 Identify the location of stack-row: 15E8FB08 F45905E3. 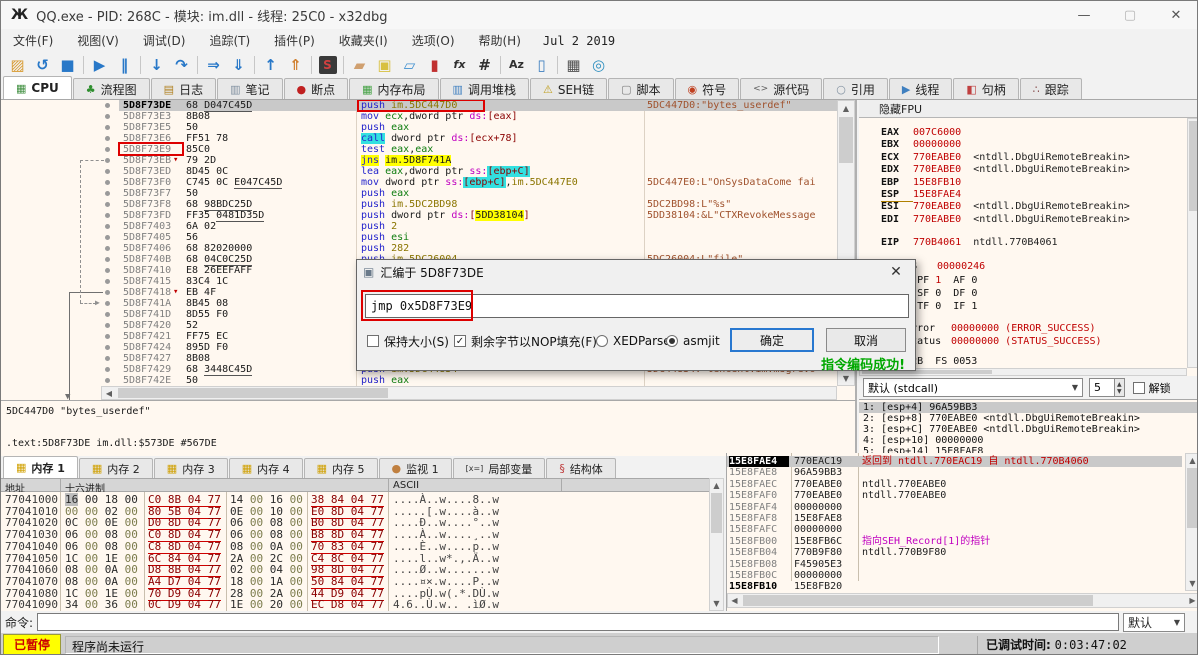
(954, 564).